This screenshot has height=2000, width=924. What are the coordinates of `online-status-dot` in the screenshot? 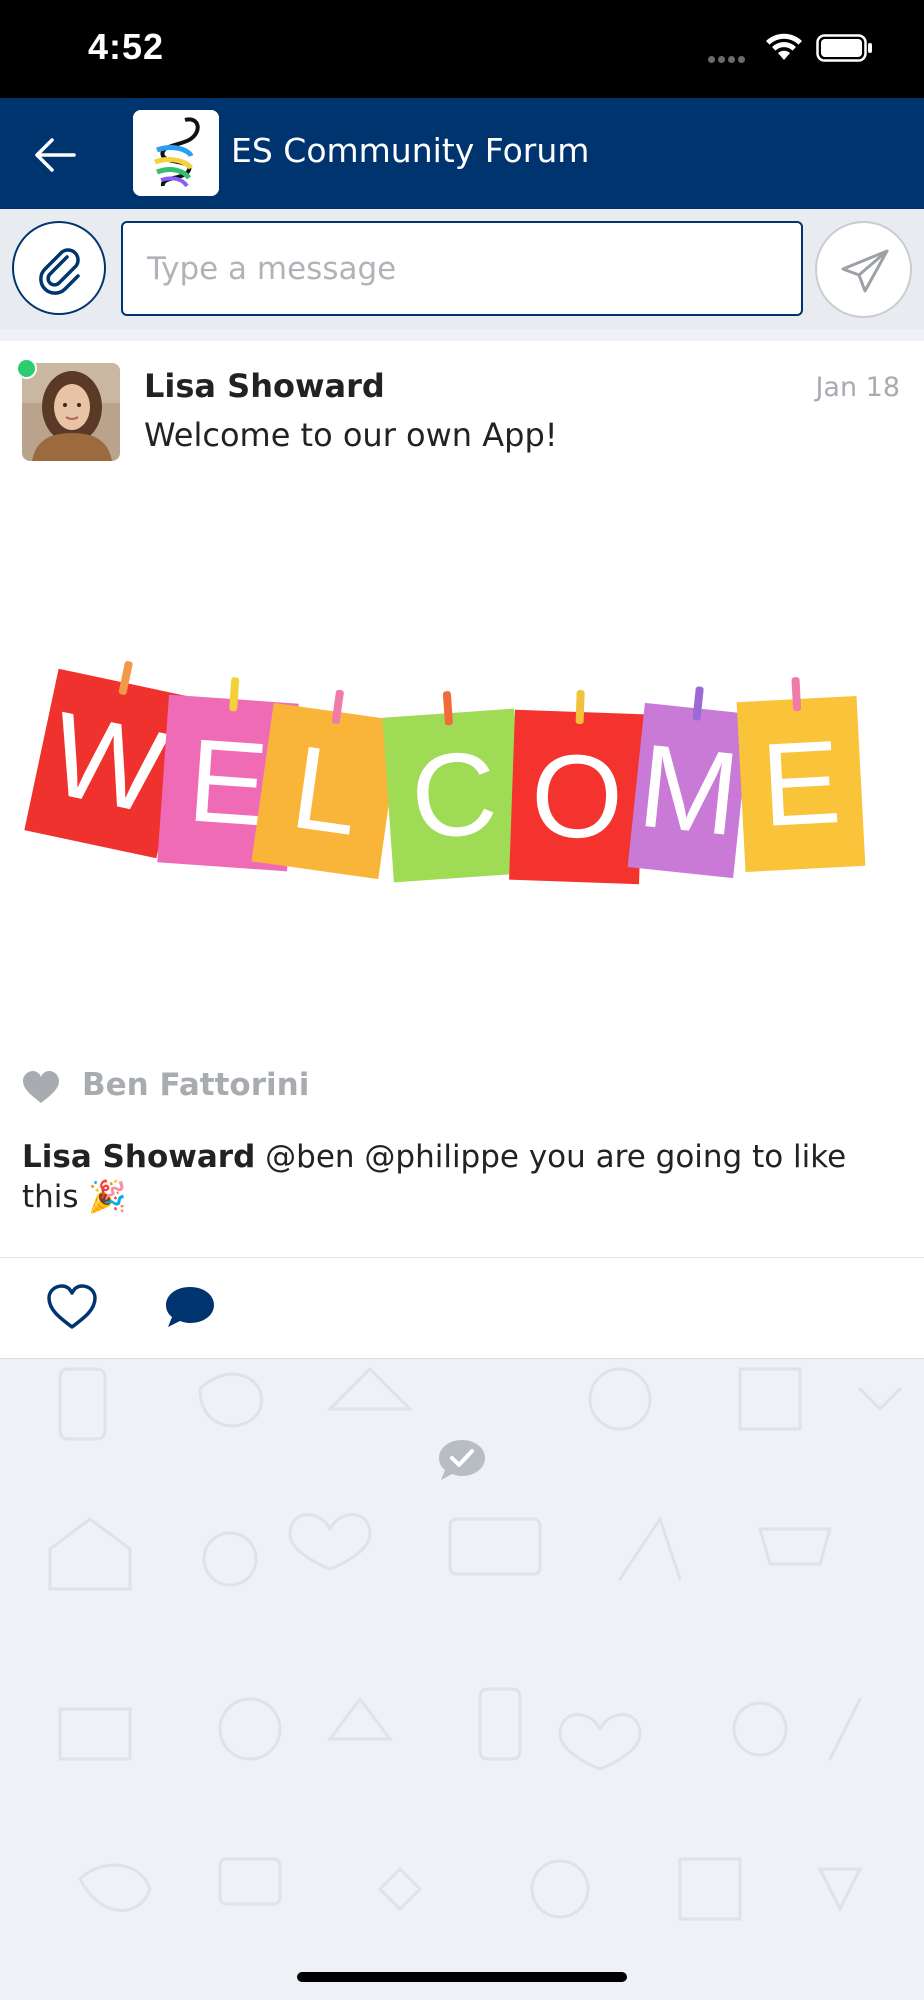 It's located at (26, 368).